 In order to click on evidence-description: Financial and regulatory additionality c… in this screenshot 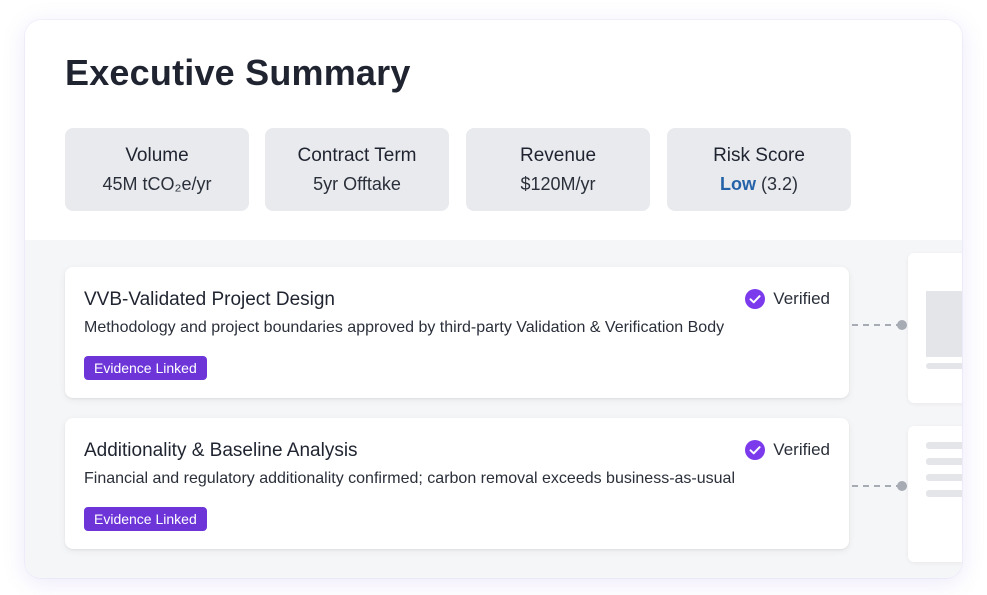, I will do `click(410, 478)`.